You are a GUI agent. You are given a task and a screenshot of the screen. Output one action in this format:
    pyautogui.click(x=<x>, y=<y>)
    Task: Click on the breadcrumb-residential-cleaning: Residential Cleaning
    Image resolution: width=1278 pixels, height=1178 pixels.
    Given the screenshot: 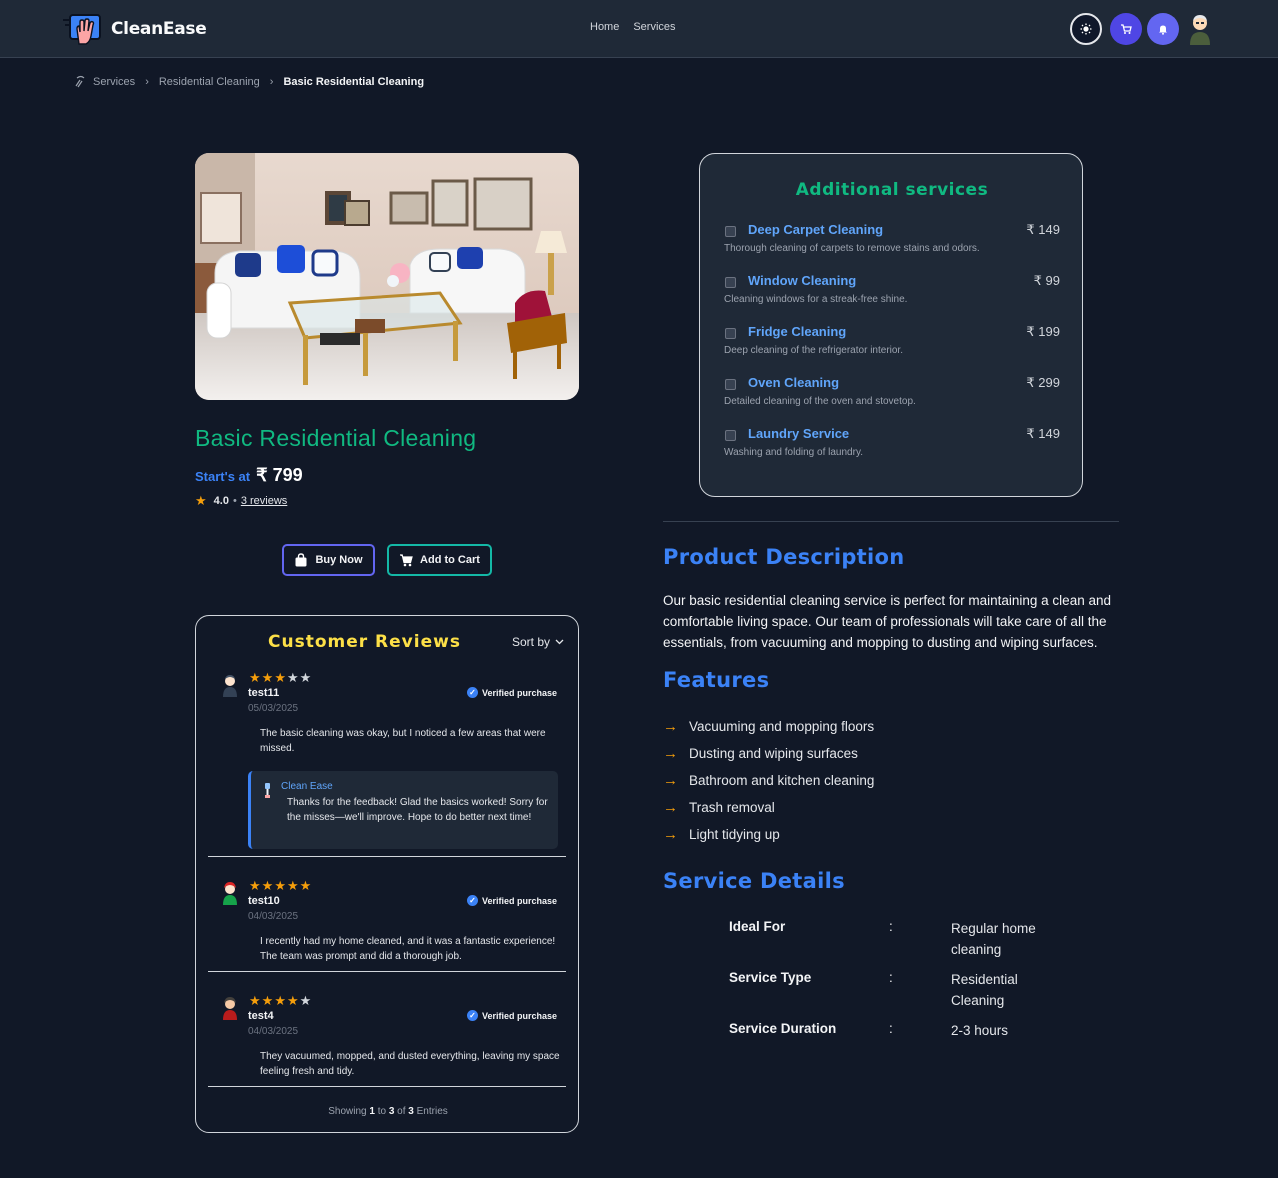 What is the action you would take?
    pyautogui.click(x=209, y=82)
    